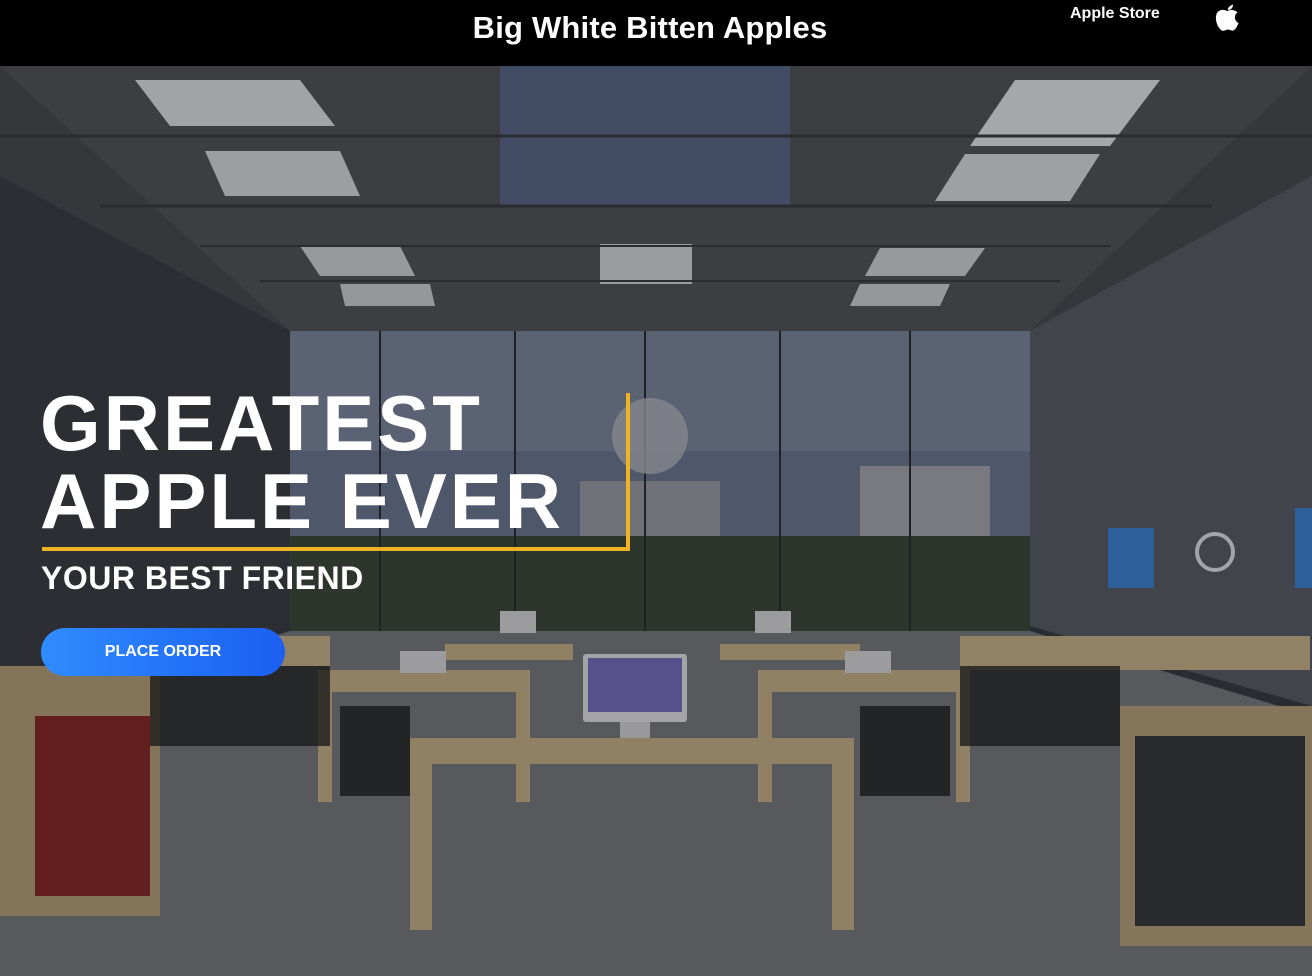  I want to click on apple-icon, so click(1227, 17).